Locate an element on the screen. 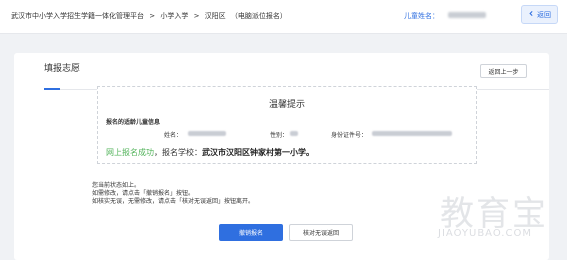 The height and width of the screenshot is (260, 567). gender-value is located at coordinates (294, 133).